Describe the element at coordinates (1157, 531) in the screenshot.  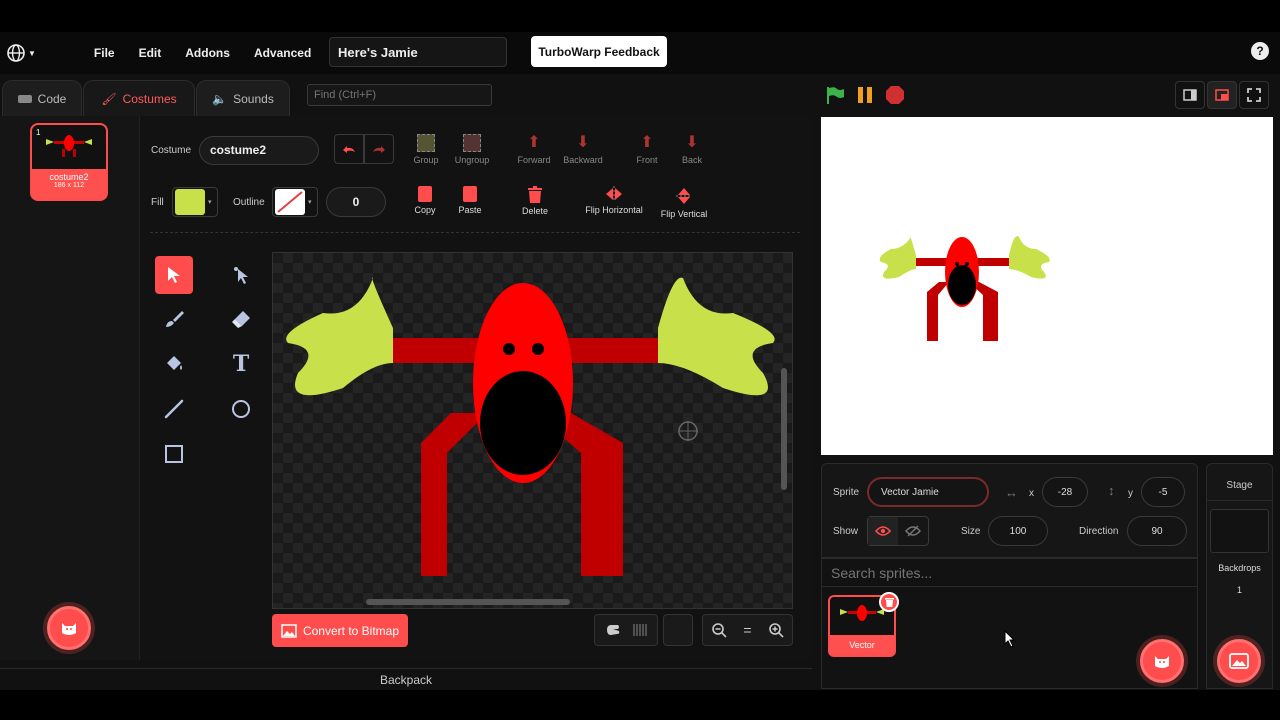
I see `direction-input: 90` at that location.